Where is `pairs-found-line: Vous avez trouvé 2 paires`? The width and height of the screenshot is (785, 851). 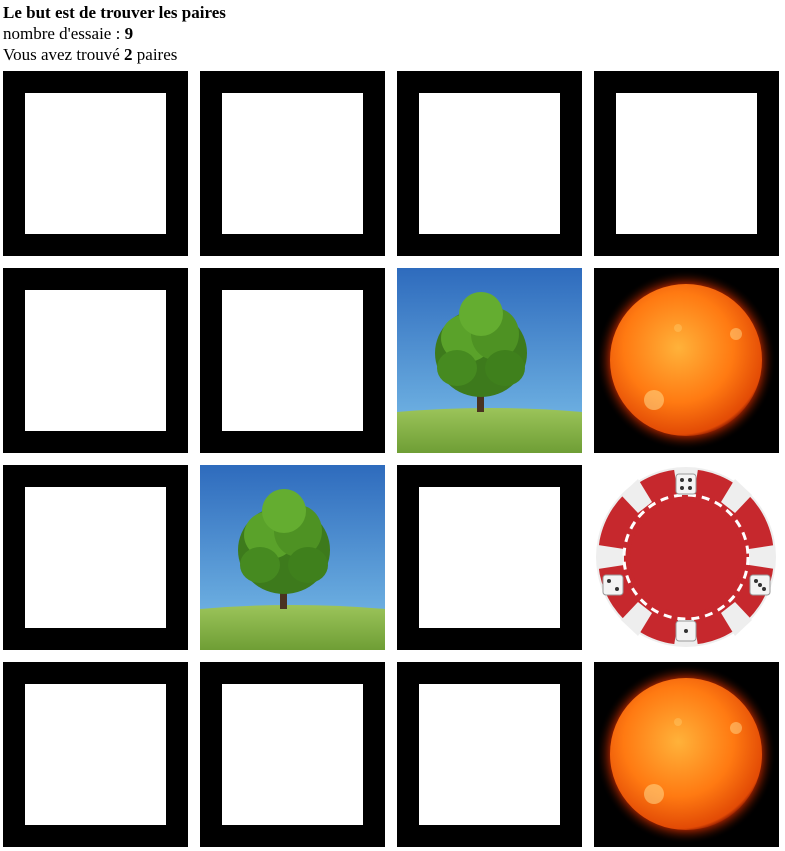 pairs-found-line: Vous avez trouvé 2 paires is located at coordinates (114, 54).